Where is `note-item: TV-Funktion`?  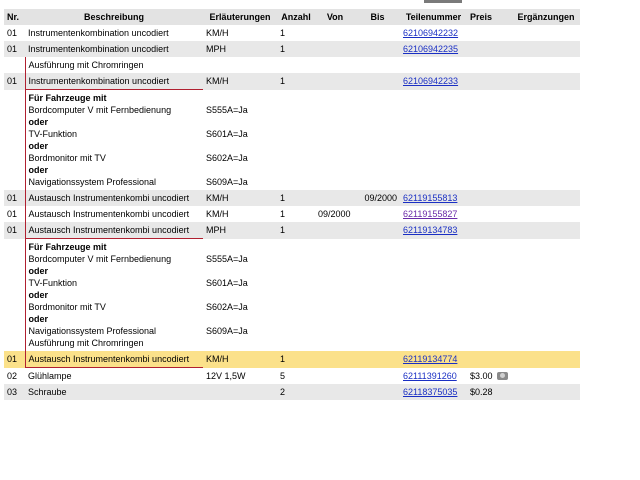 note-item: TV-Funktion is located at coordinates (53, 283).